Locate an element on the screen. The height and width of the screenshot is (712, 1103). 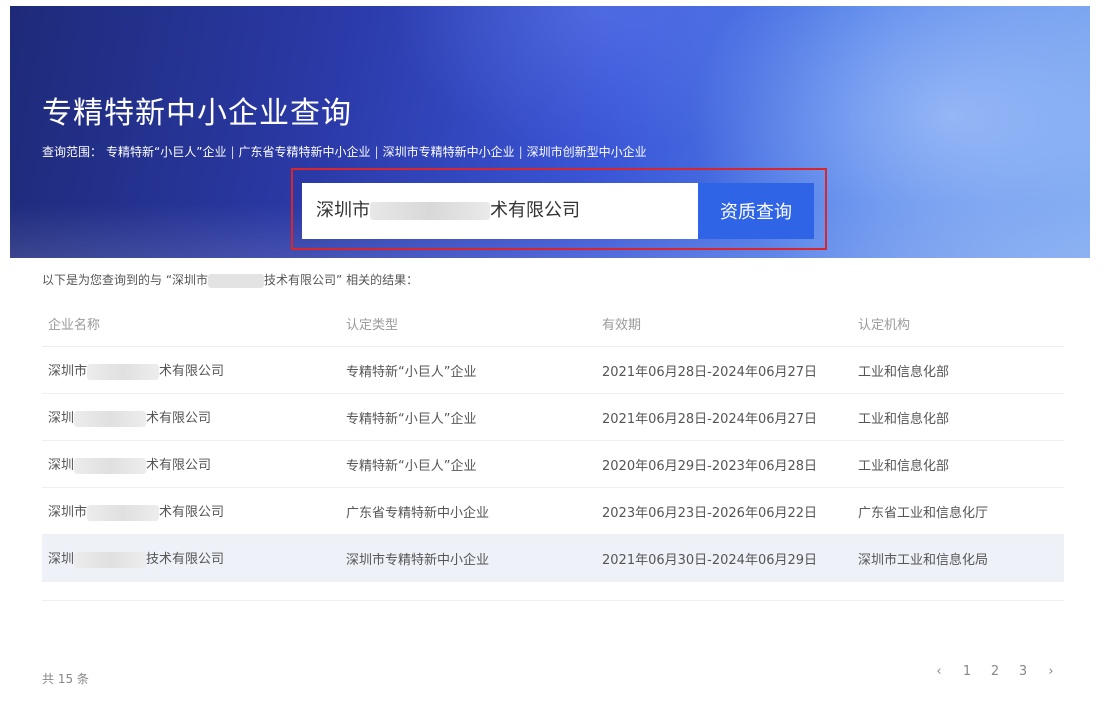
cell-valid-period: 2020年06月29日-2023年06月28日 is located at coordinates (724, 464).